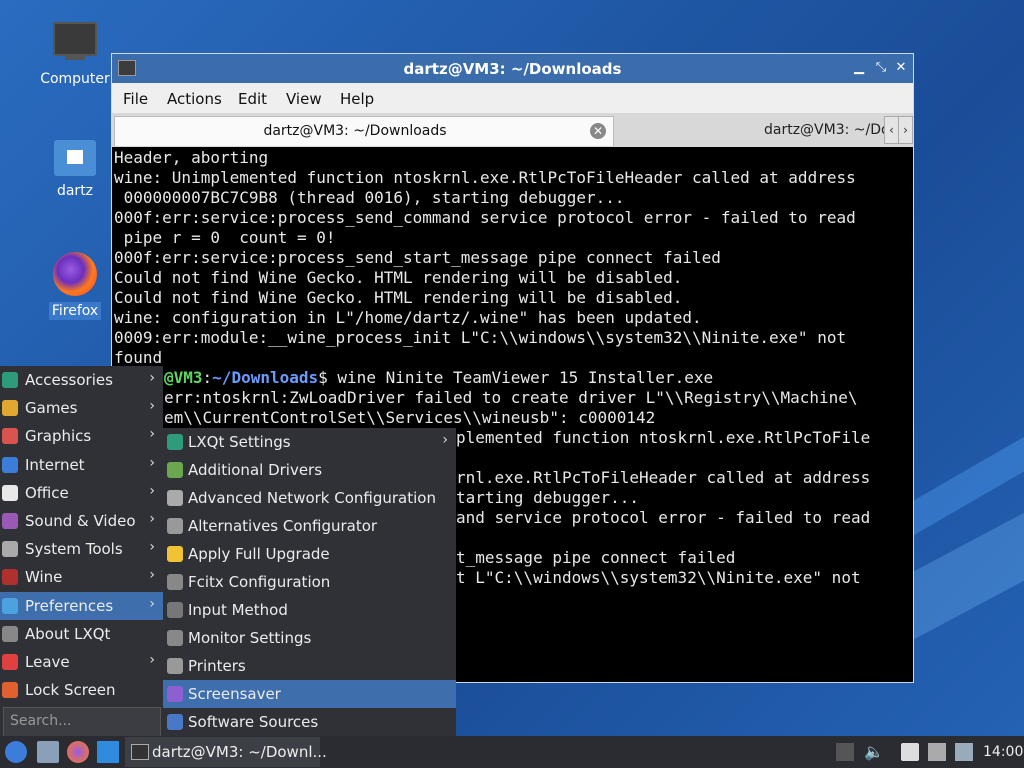 The width and height of the screenshot is (1024, 768). I want to click on menu-item-fcitx-configuration: Fcitx Configuration, so click(309, 582).